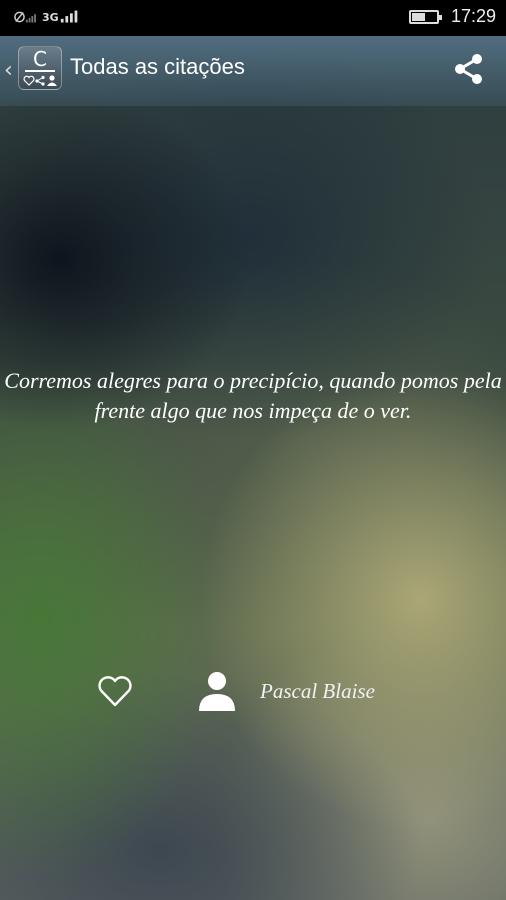 The height and width of the screenshot is (900, 506). What do you see at coordinates (115, 691) in the screenshot?
I see `heart-icon` at bounding box center [115, 691].